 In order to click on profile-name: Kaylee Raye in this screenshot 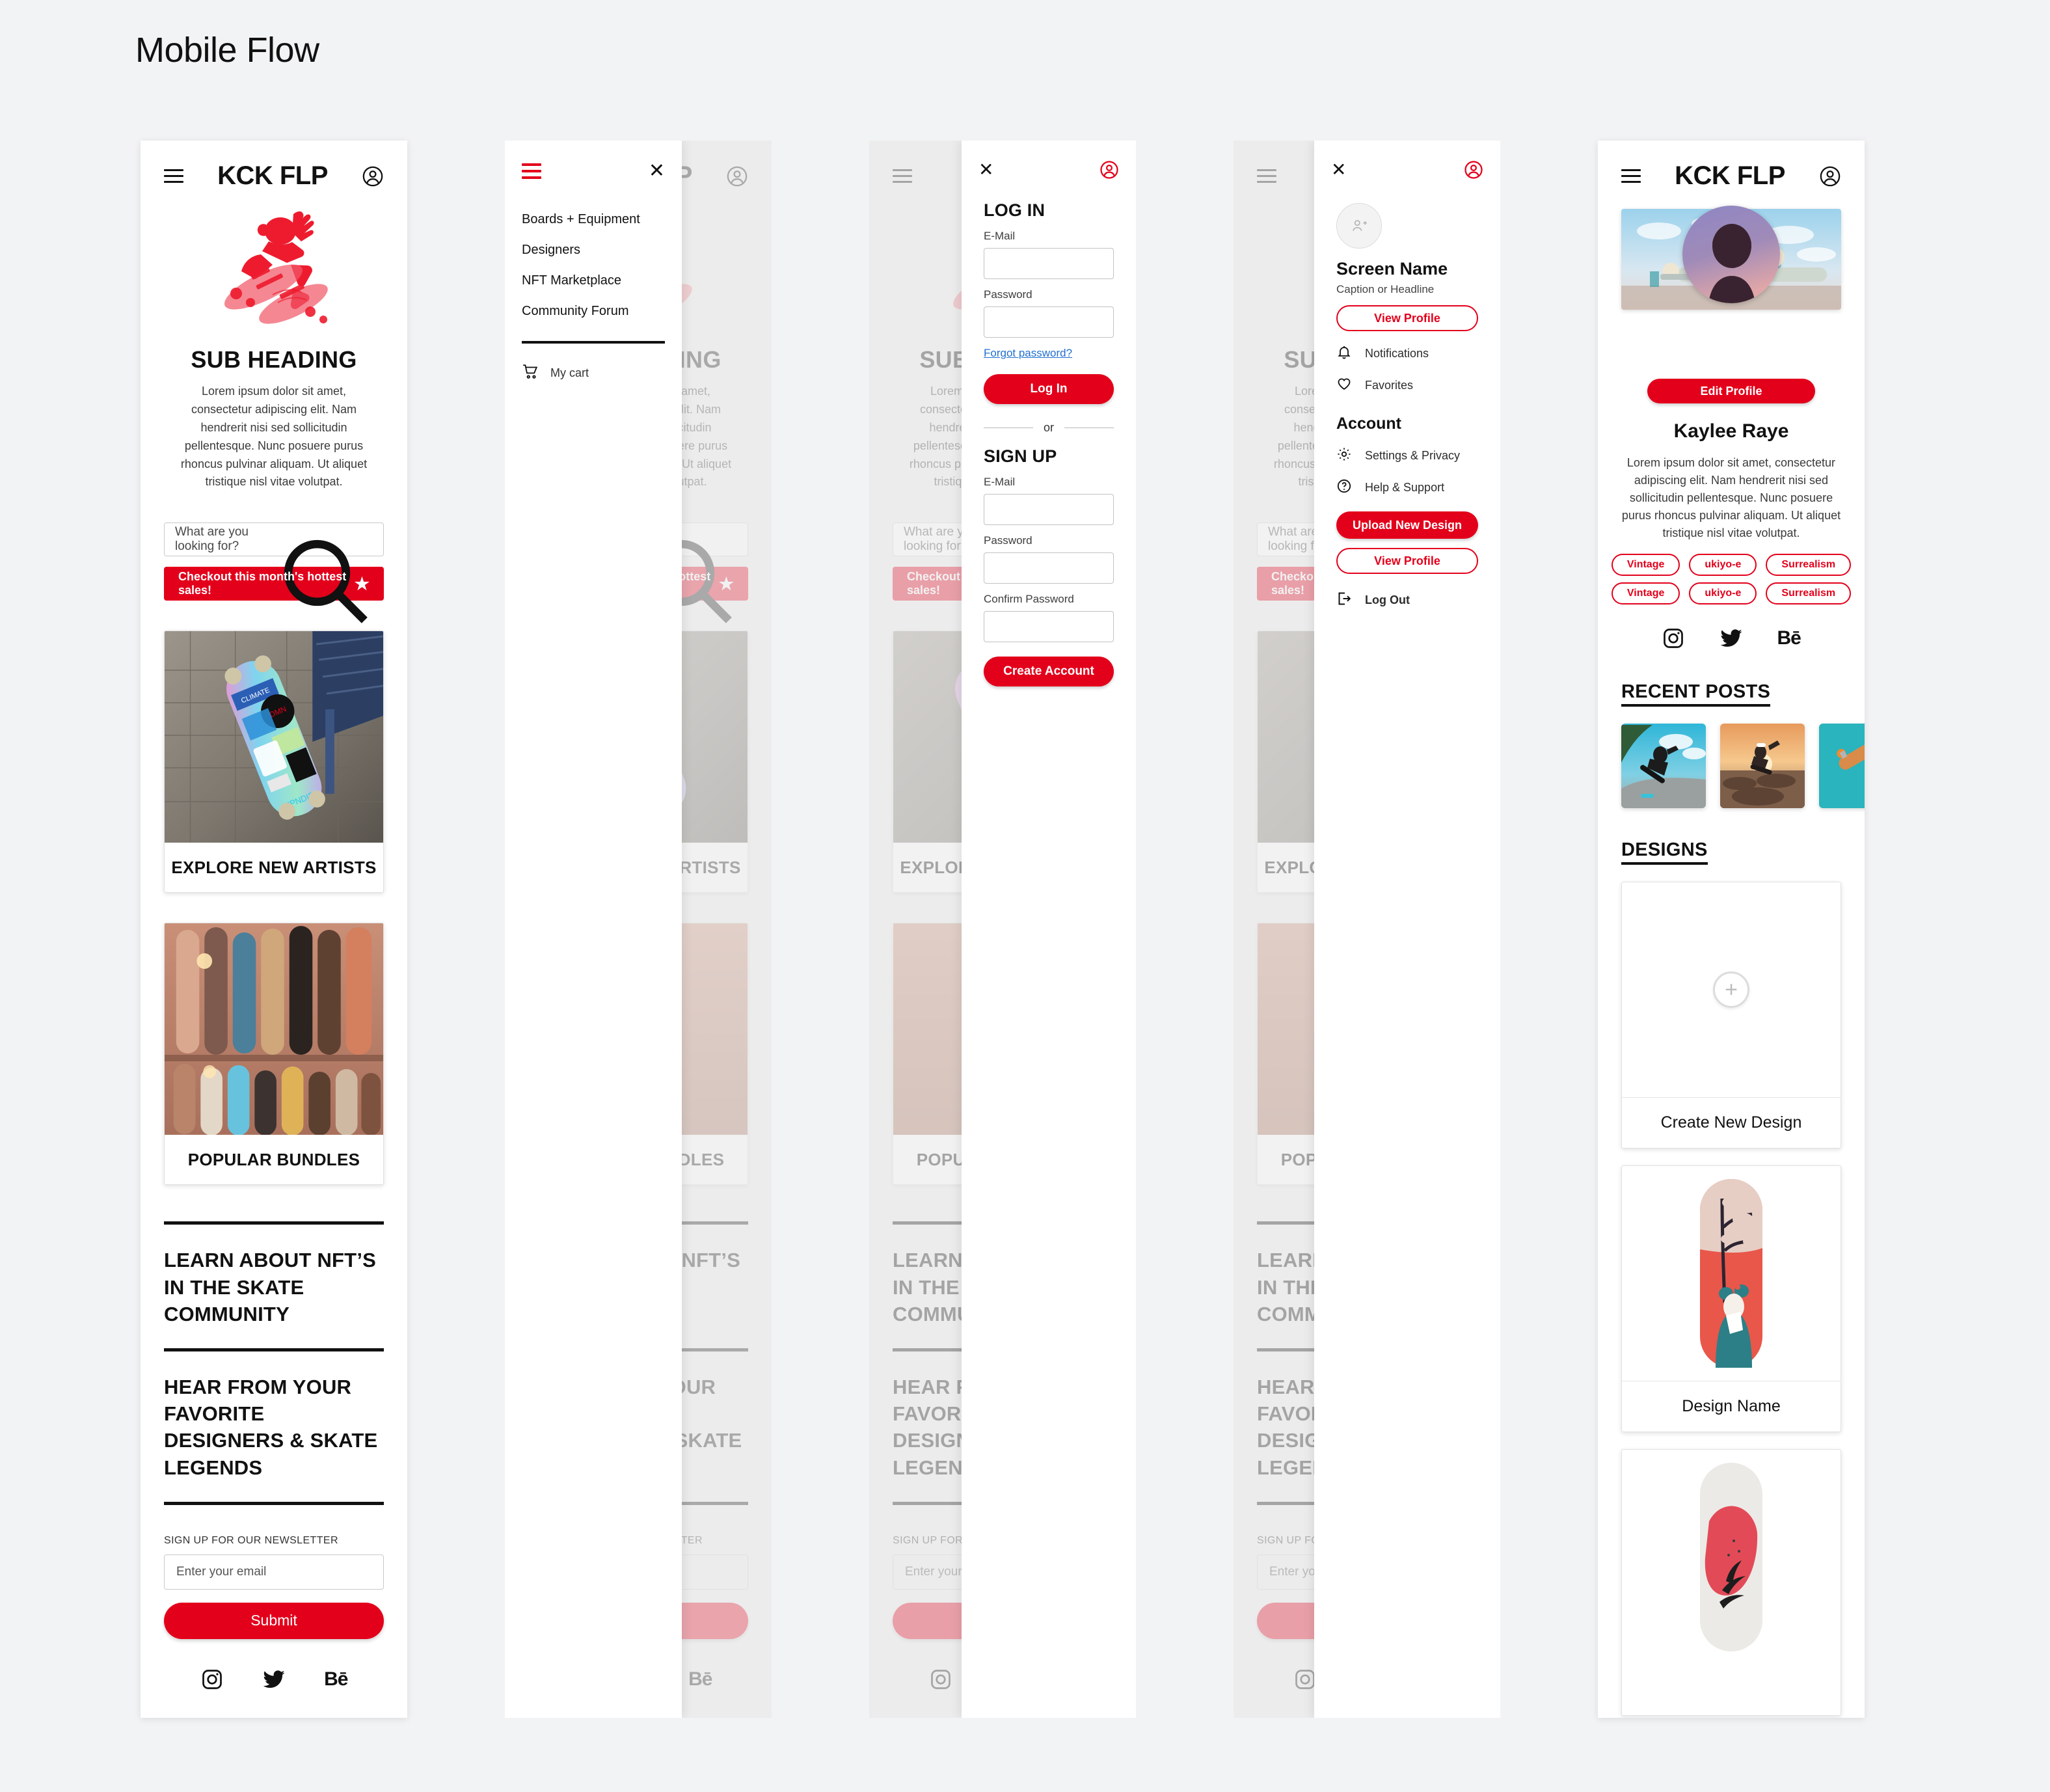, I will do `click(1731, 431)`.